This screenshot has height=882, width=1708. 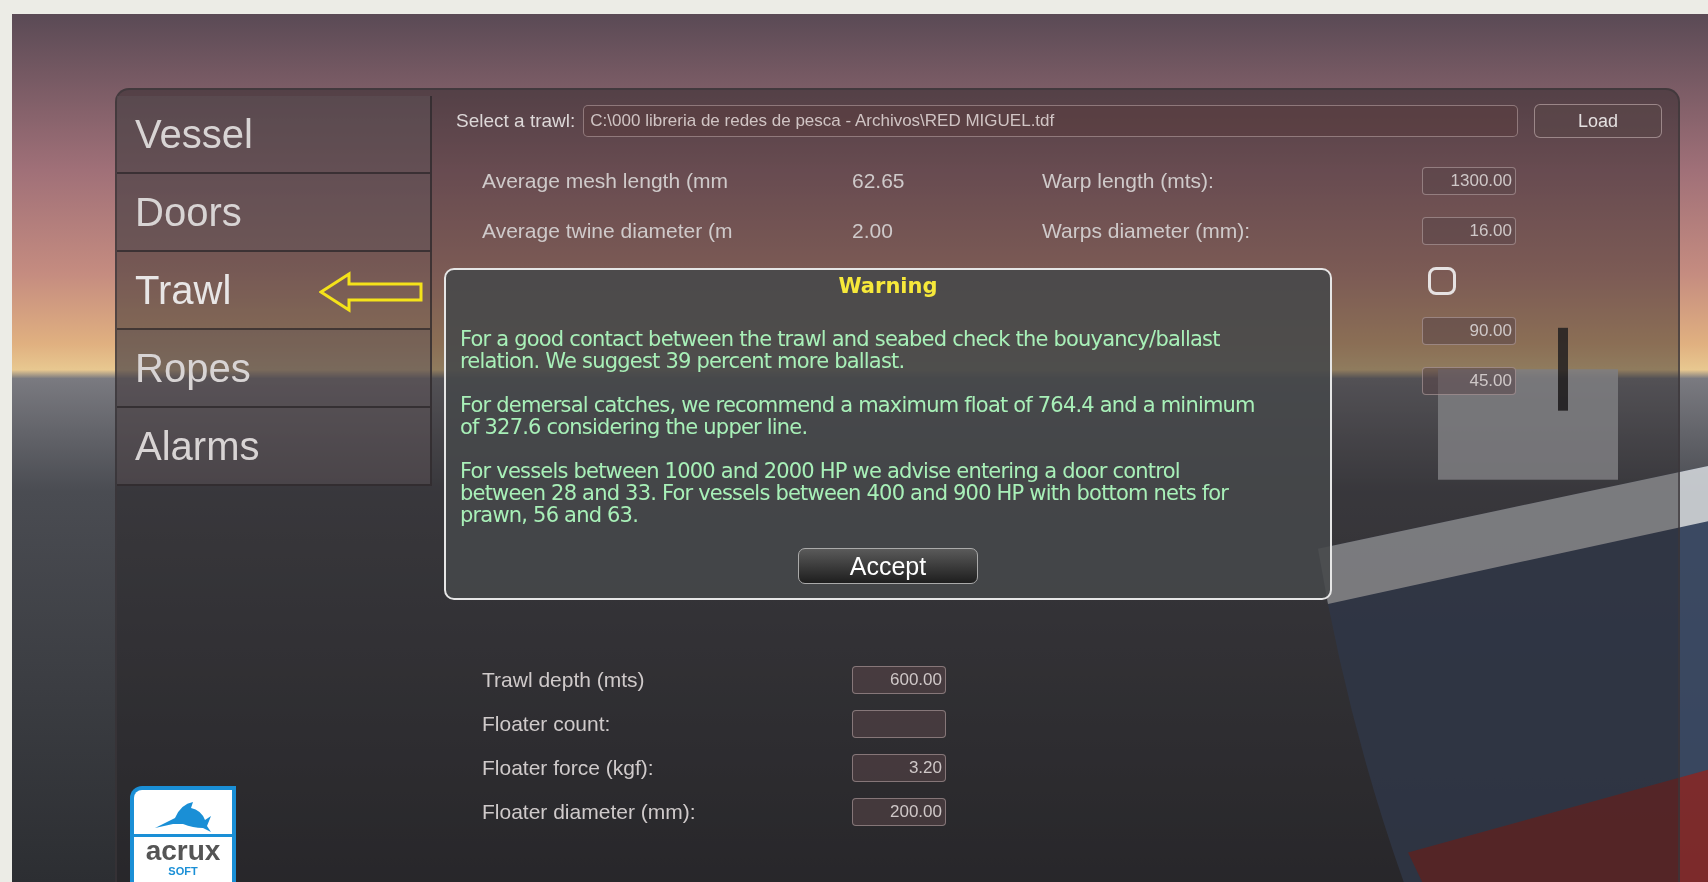 What do you see at coordinates (899, 724) in the screenshot?
I see `number-field` at bounding box center [899, 724].